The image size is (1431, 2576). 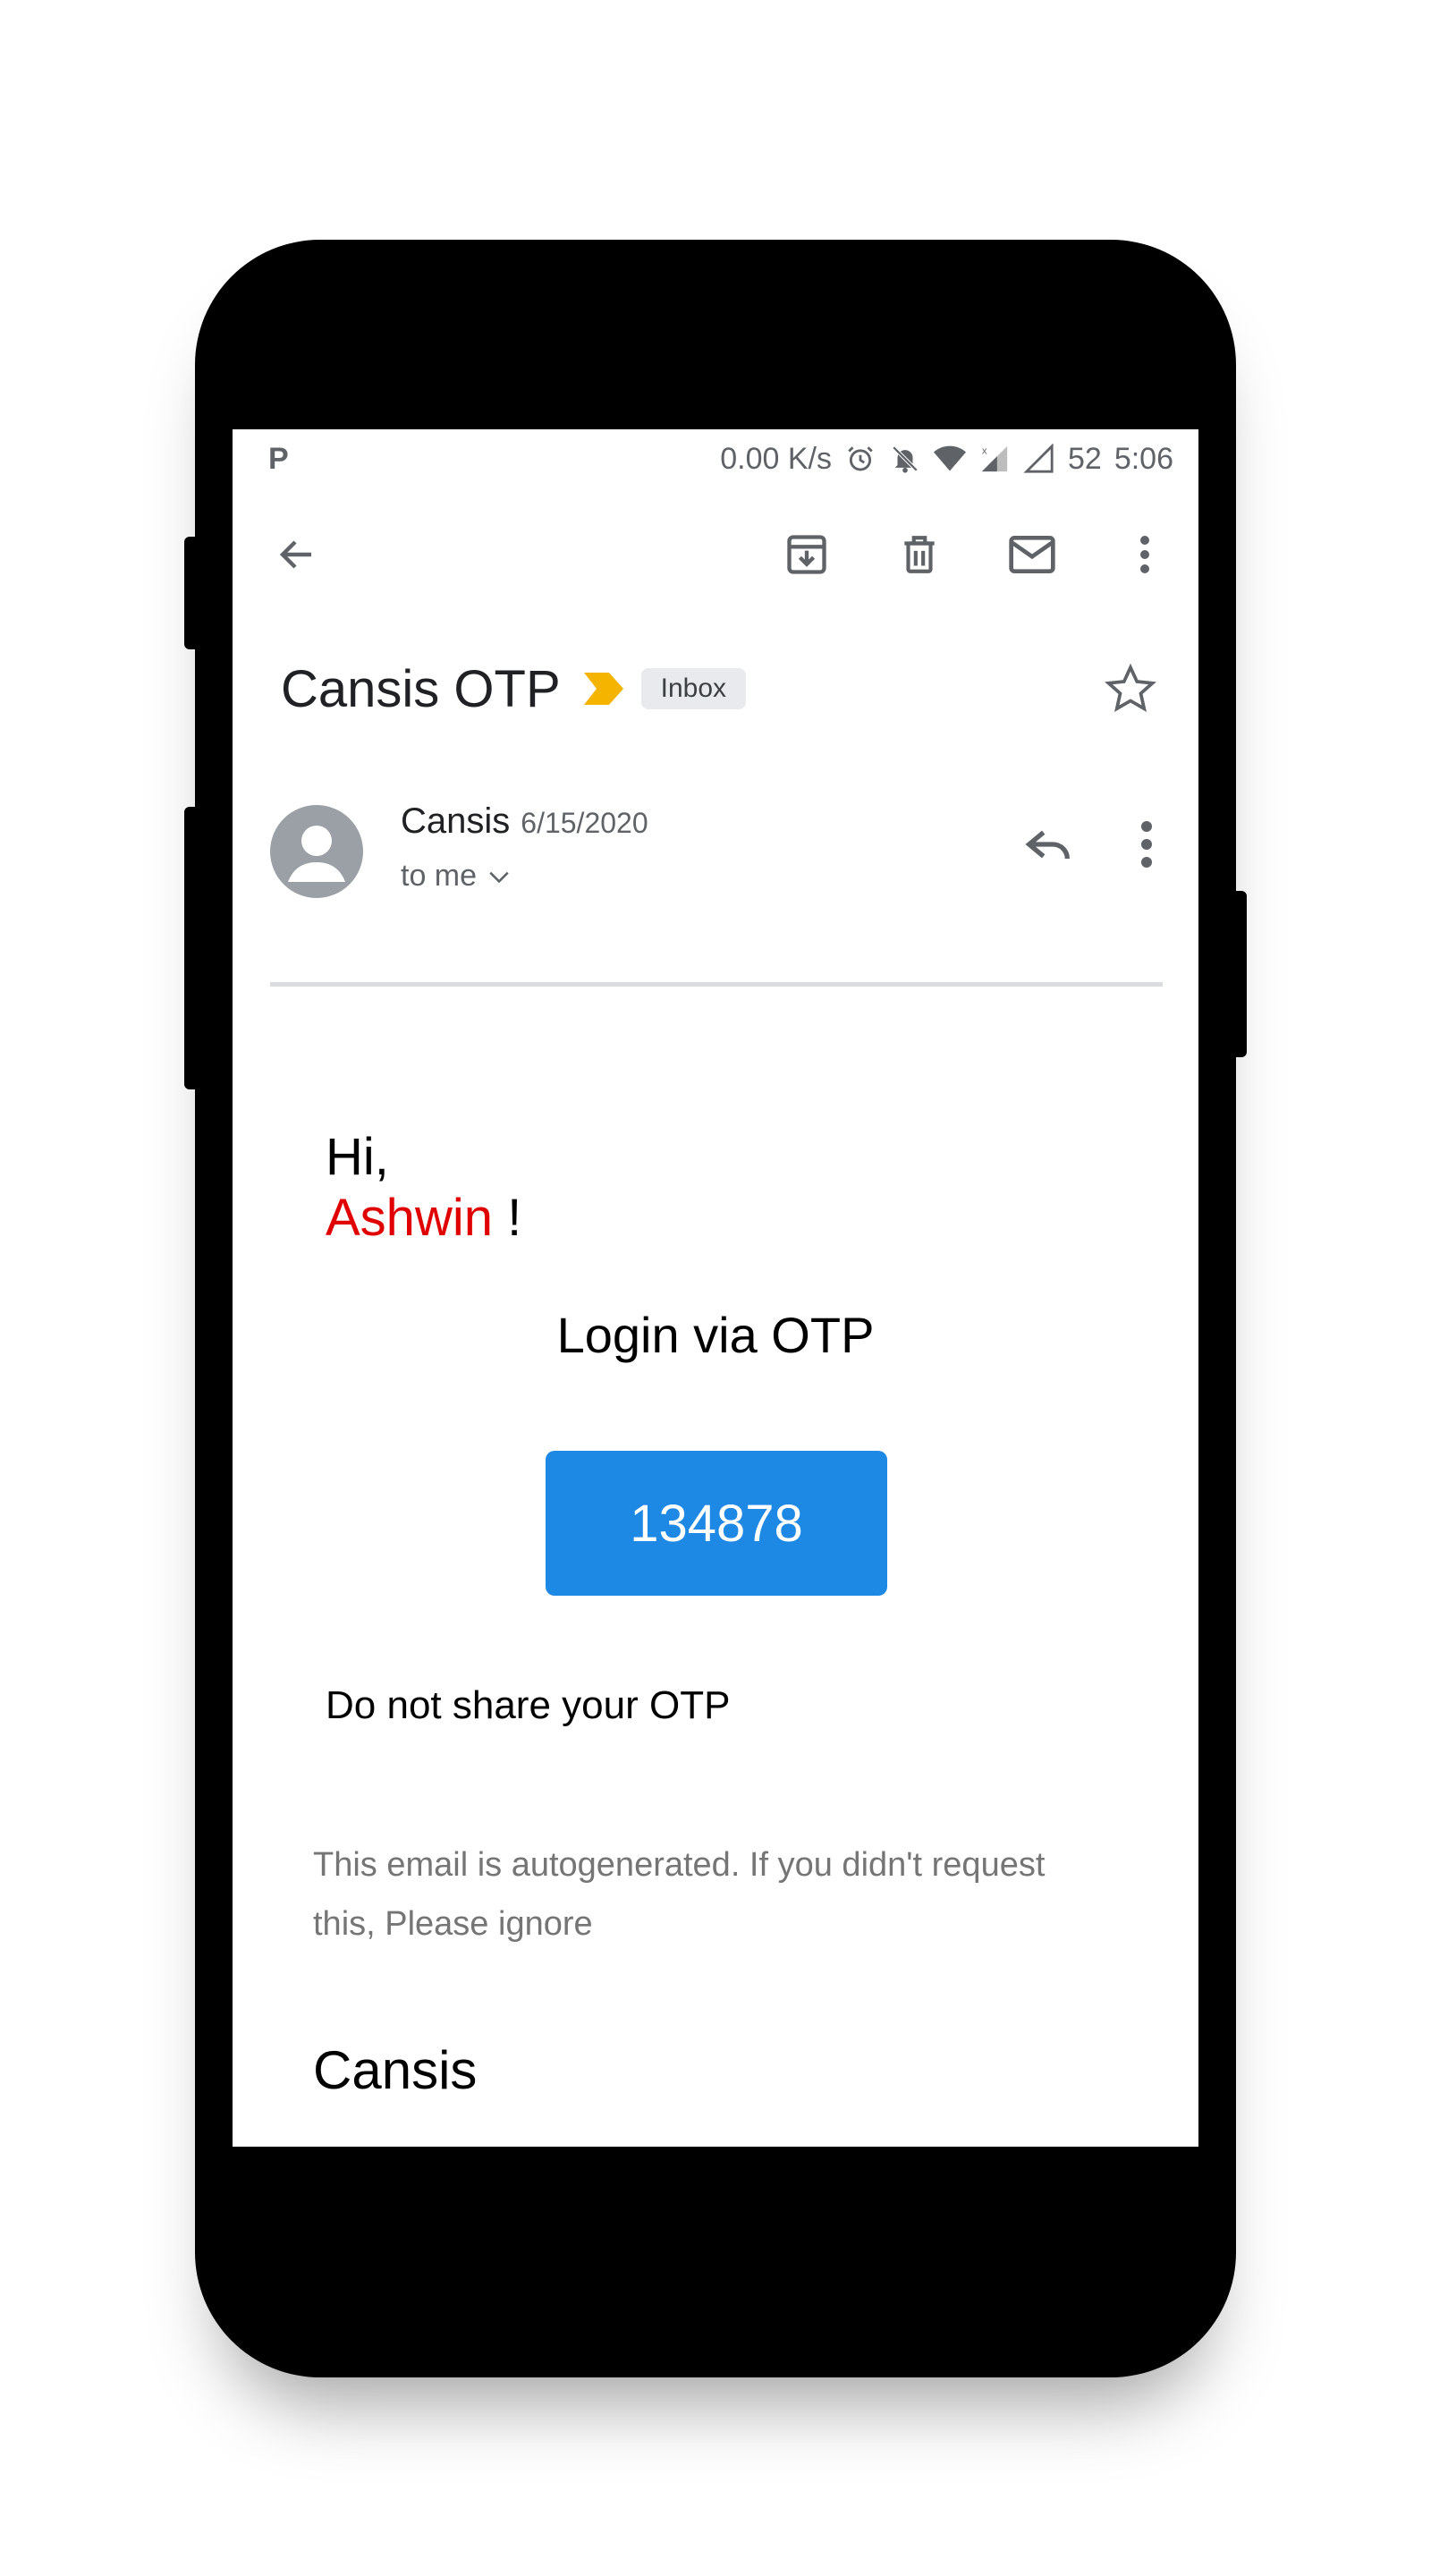 What do you see at coordinates (421, 688) in the screenshot?
I see `email-subject: Cansis OTP` at bounding box center [421, 688].